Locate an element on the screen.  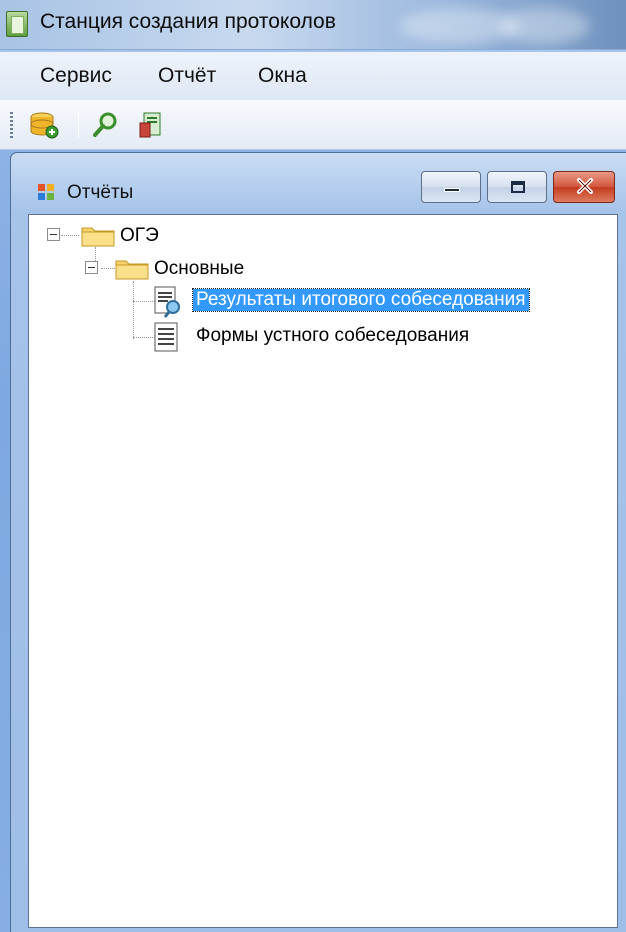
menu-windows: Окна is located at coordinates (282, 76).